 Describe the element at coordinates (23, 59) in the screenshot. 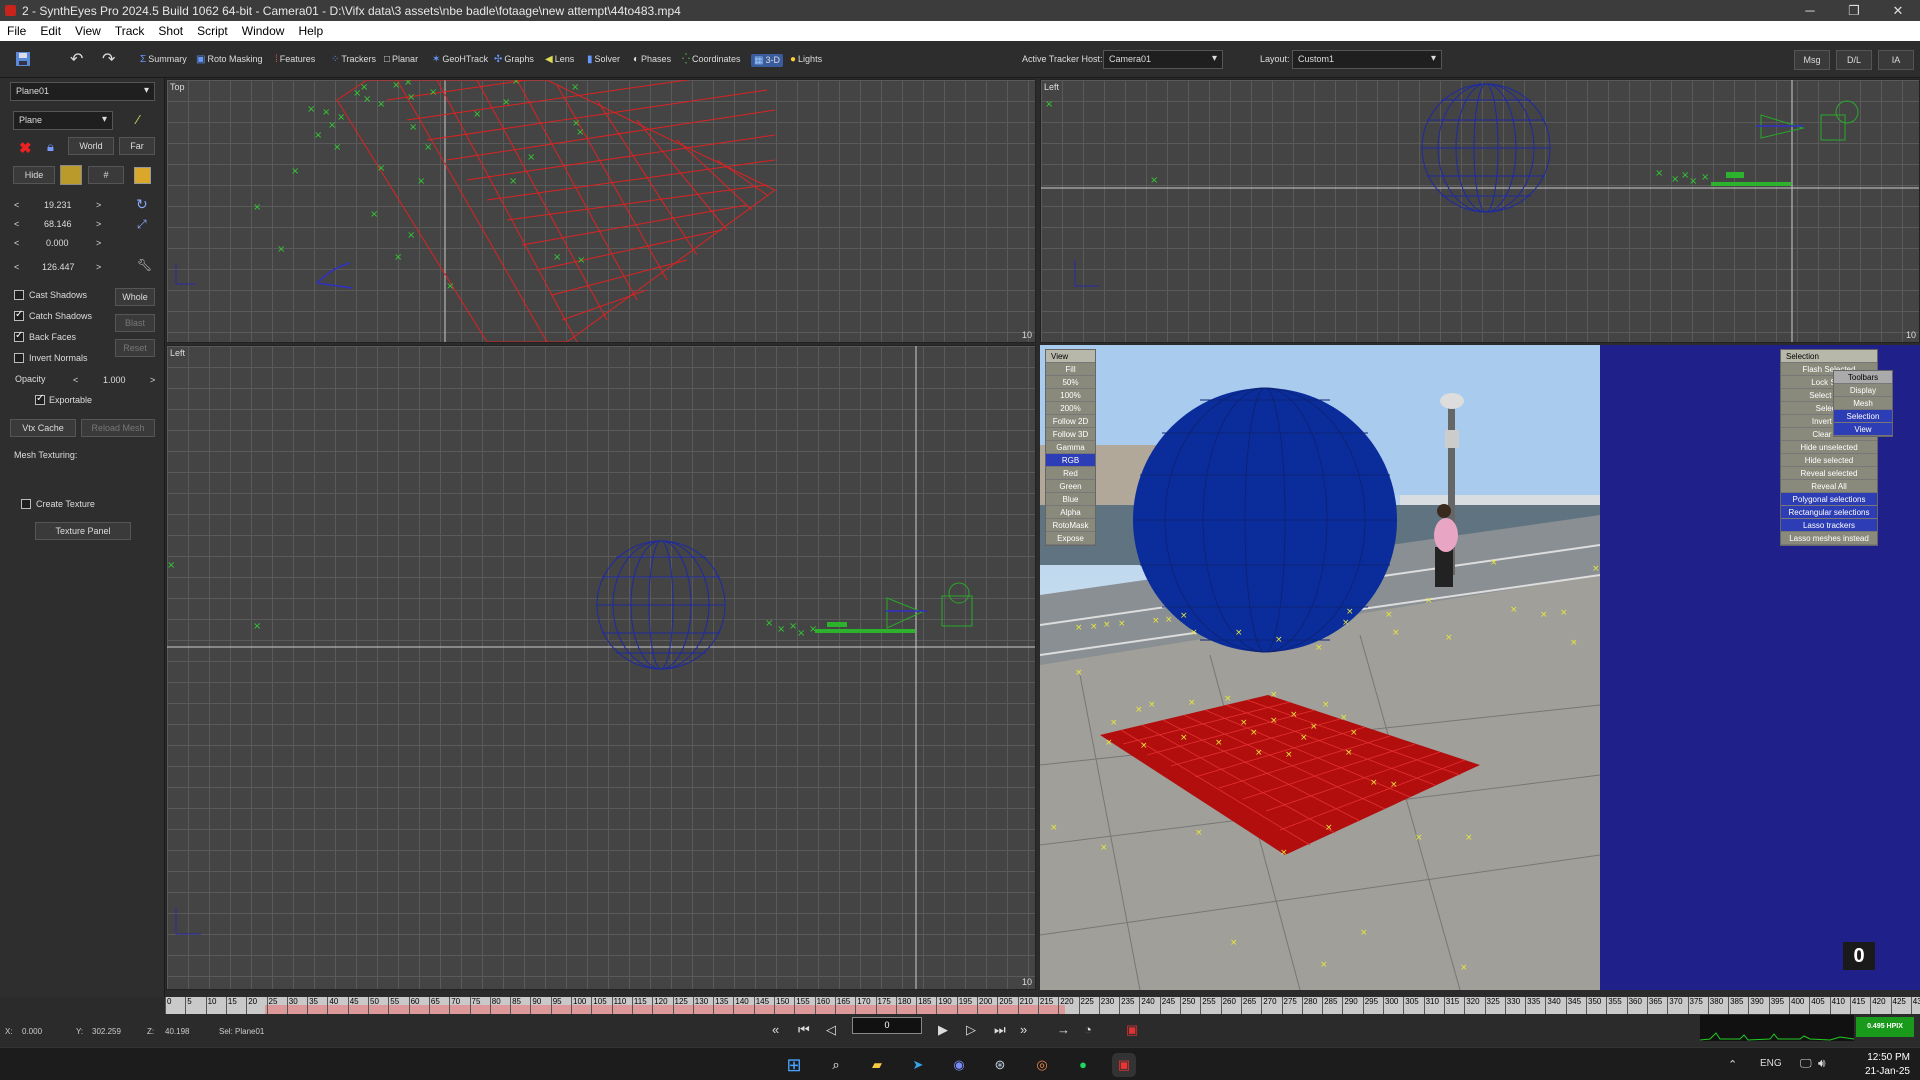

I see `save-icon` at that location.